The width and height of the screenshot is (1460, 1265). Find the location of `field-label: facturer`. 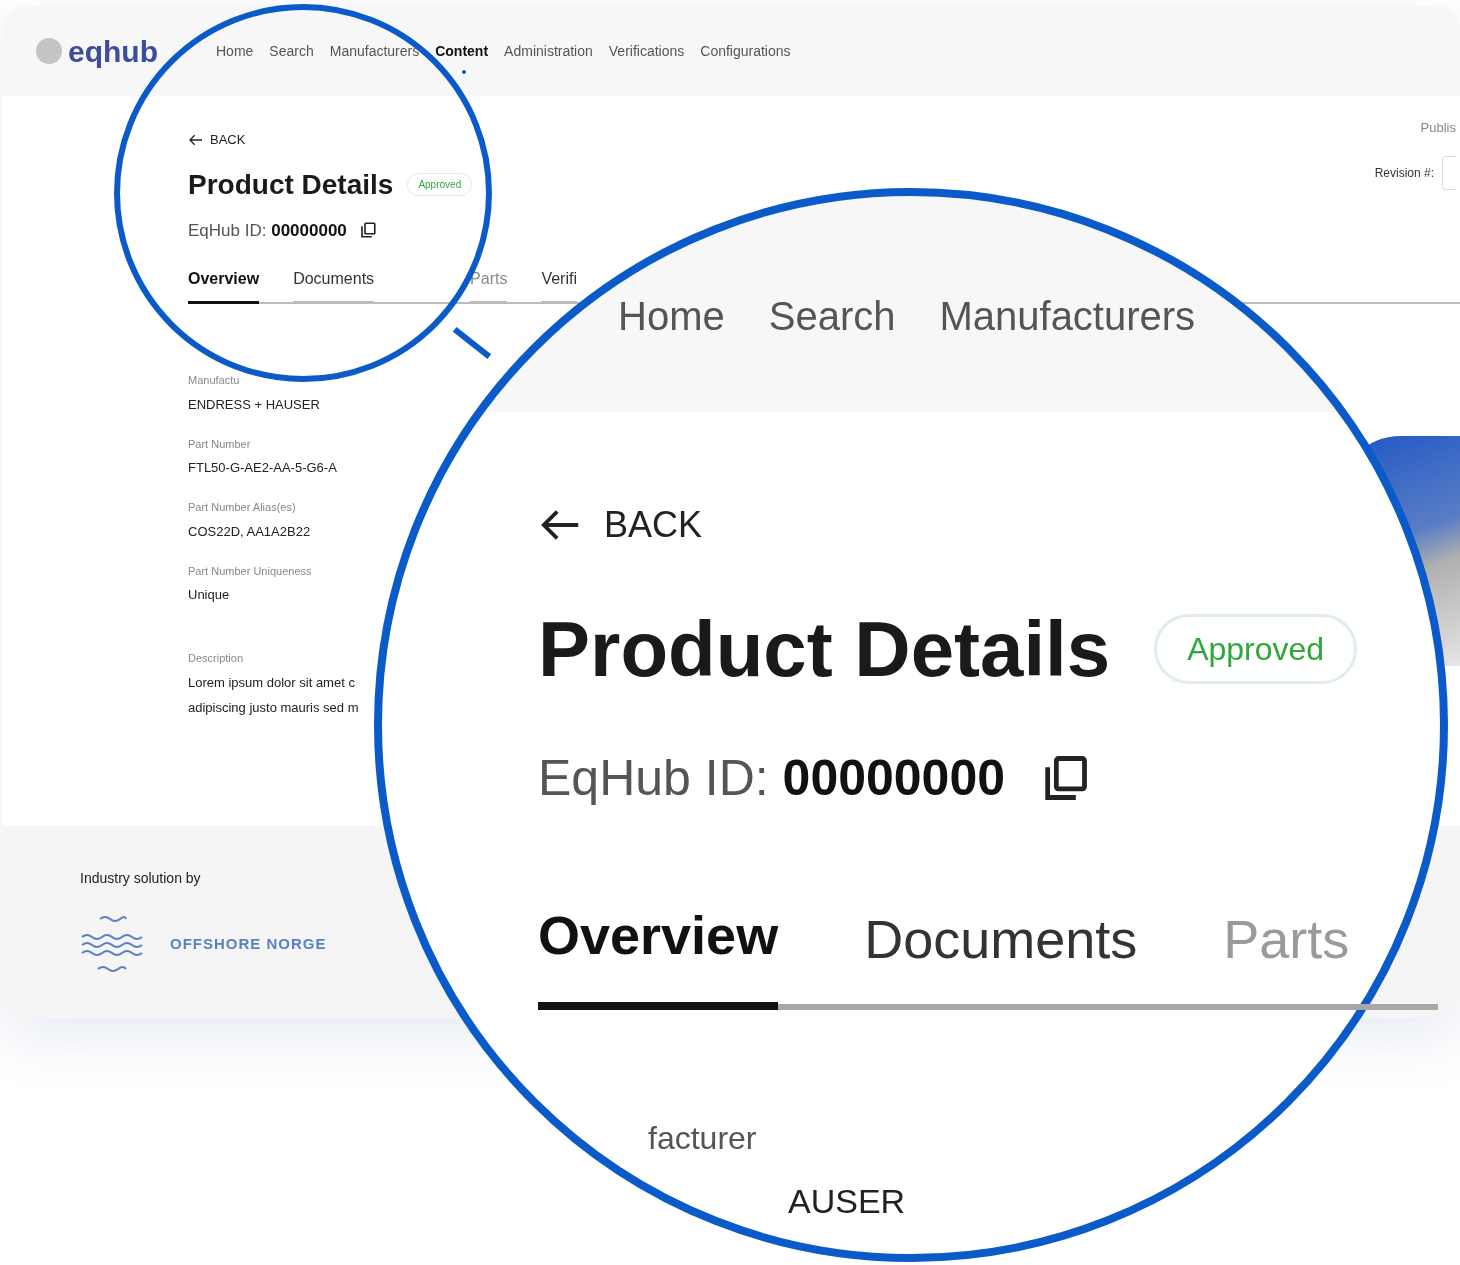

field-label: facturer is located at coordinates (702, 1138).